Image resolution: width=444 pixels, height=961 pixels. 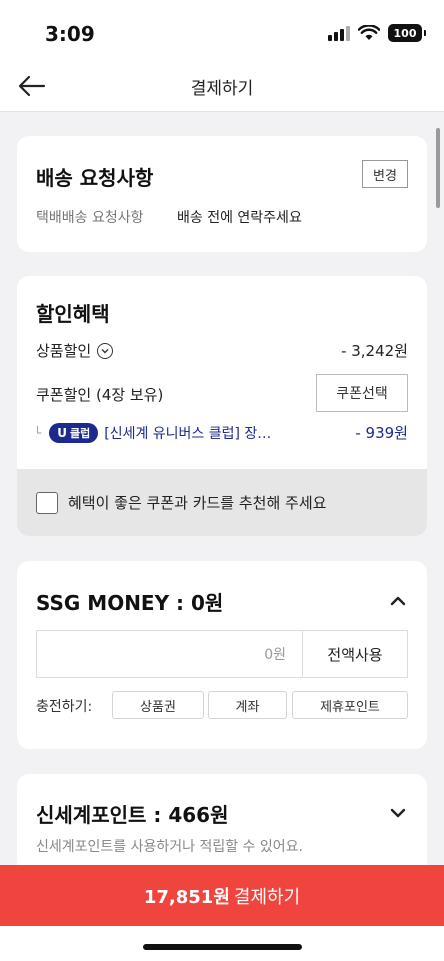 What do you see at coordinates (381, 433) in the screenshot?
I see `coupon-amount: - 939원` at bounding box center [381, 433].